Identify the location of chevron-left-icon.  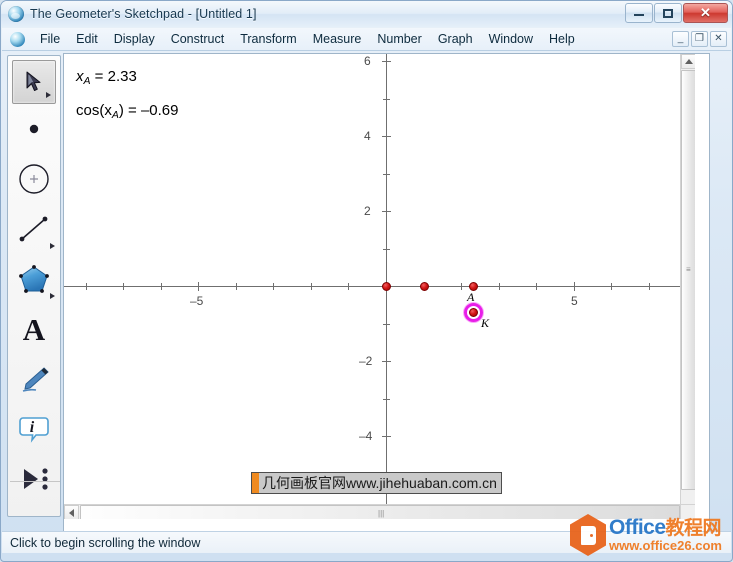
(71, 512).